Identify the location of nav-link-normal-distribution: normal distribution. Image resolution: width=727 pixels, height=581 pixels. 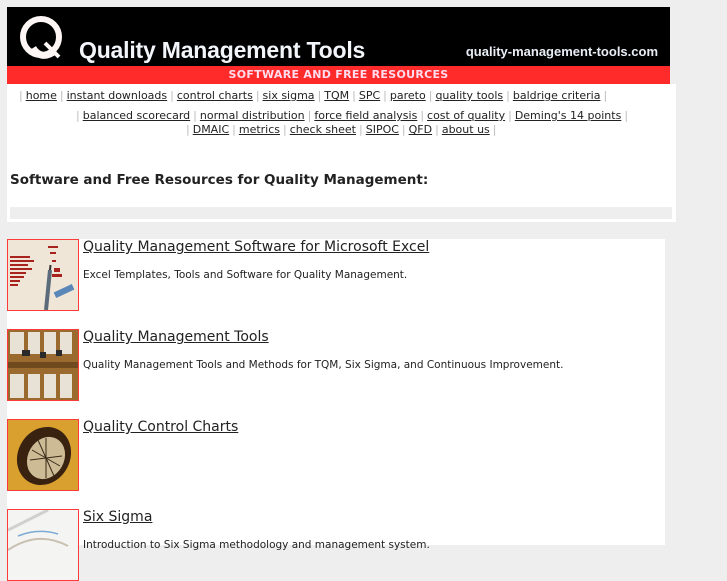
(252, 115).